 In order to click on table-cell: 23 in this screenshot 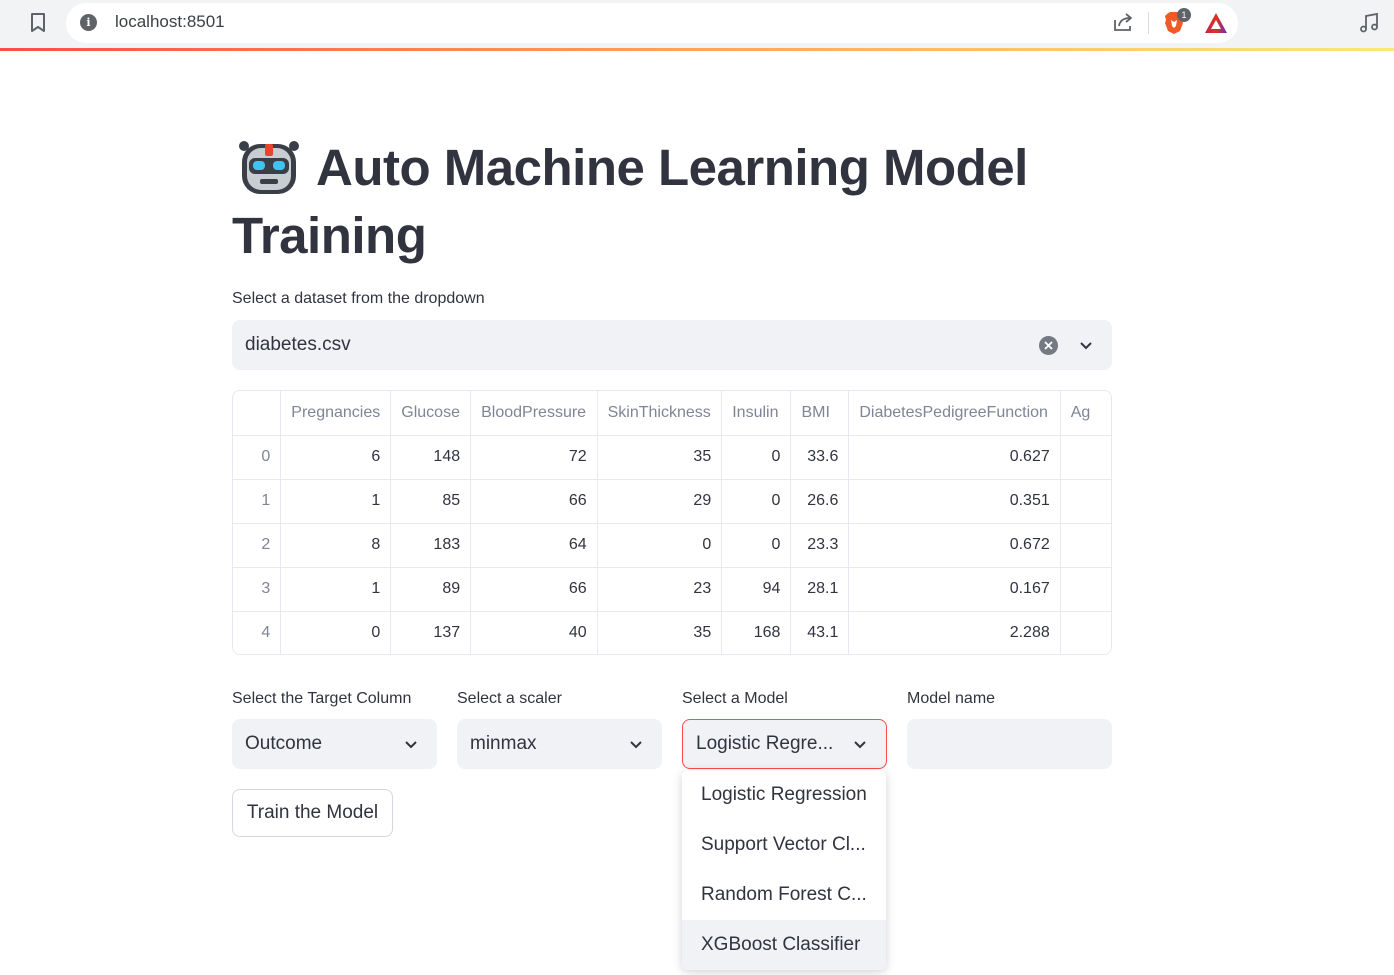, I will do `click(660, 589)`.